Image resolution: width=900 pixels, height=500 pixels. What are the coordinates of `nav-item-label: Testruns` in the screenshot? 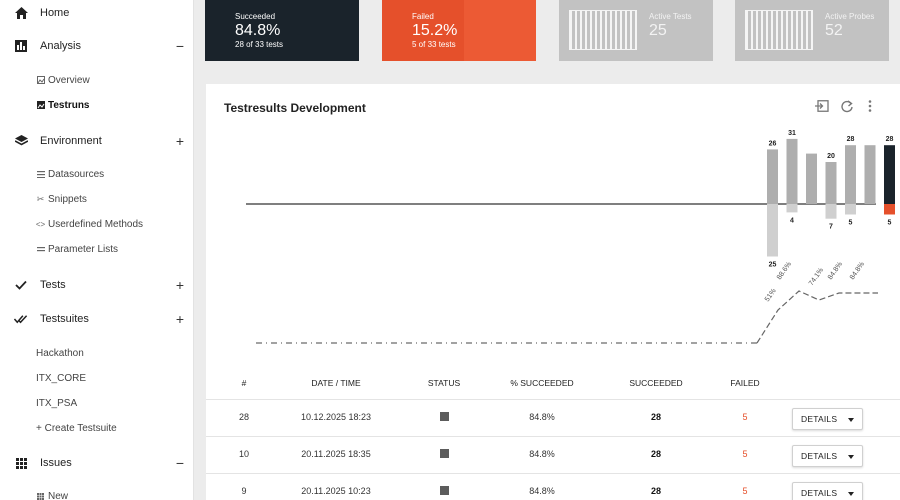 It's located at (69, 105).